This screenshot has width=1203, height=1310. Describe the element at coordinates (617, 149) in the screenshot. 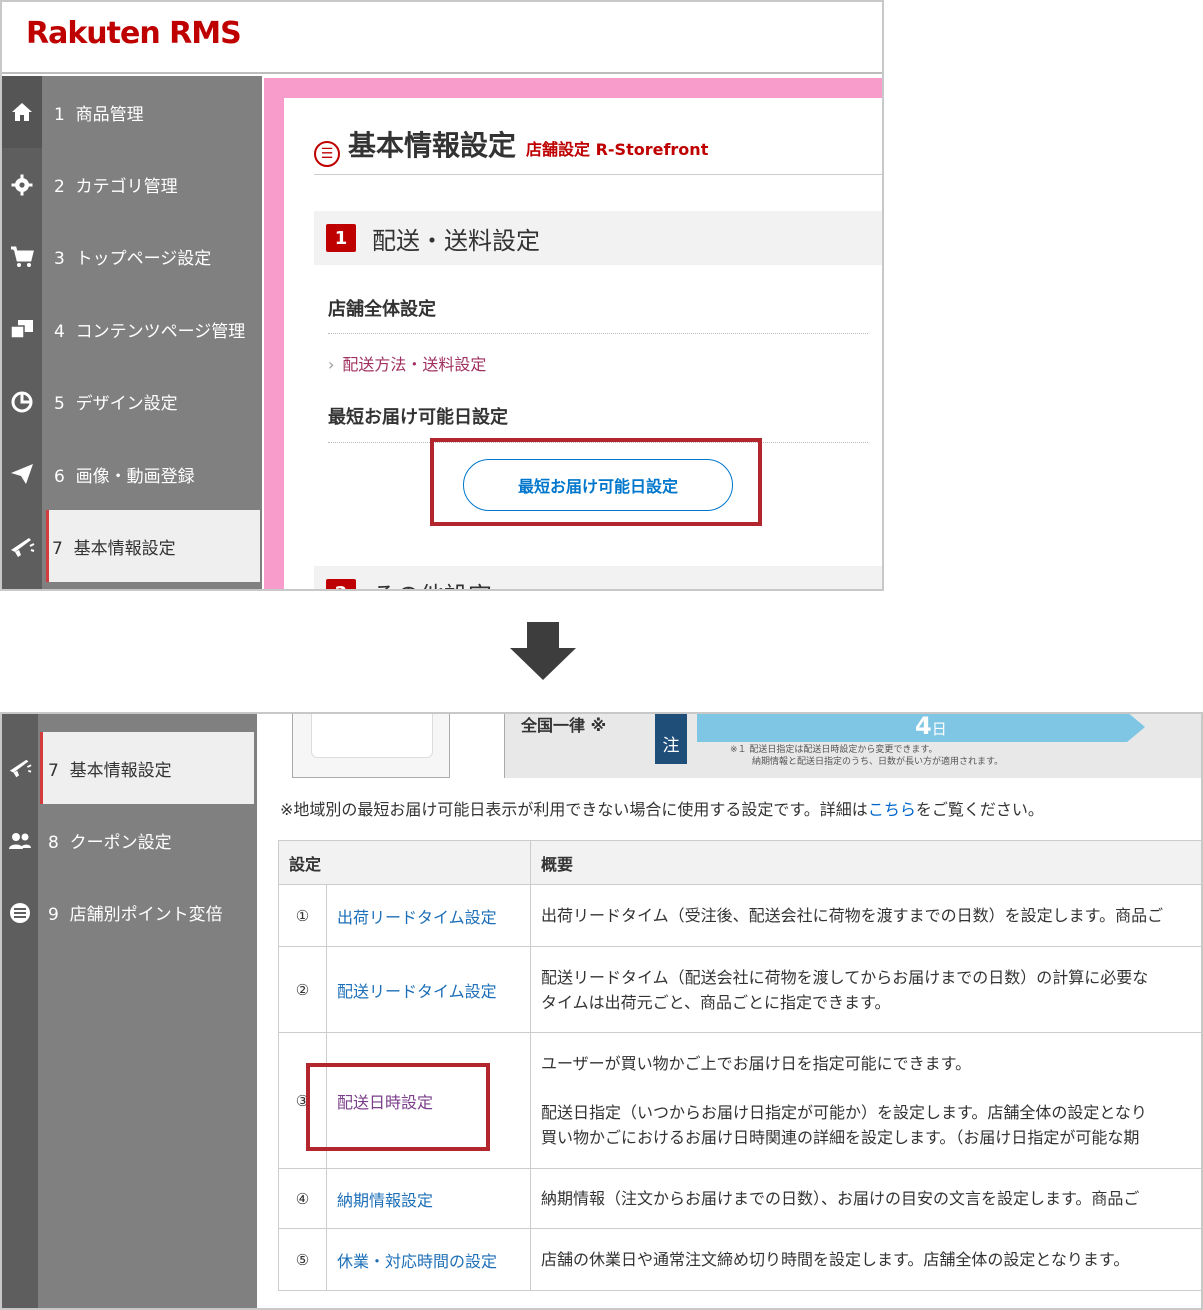

I see `page-subtitle: 店舗設定 R-Storefront` at that location.